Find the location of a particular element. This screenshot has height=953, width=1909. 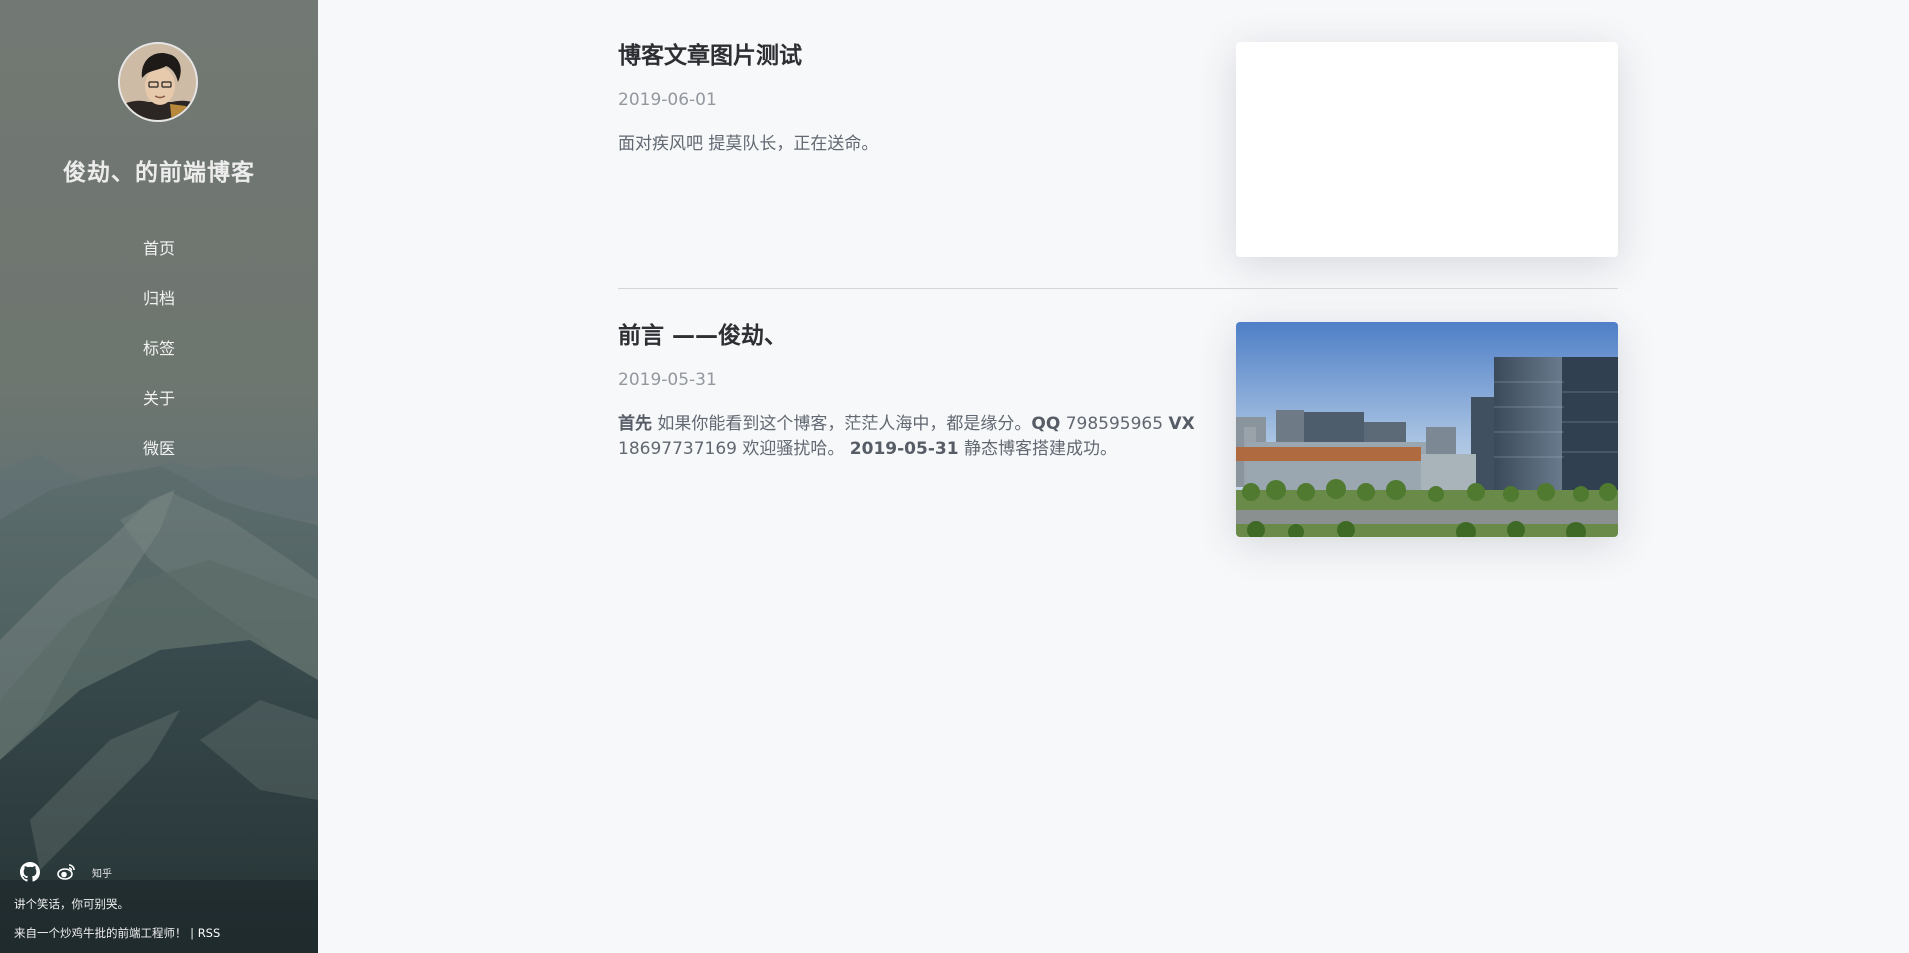

excerpt-bold: QQ is located at coordinates (1046, 424).